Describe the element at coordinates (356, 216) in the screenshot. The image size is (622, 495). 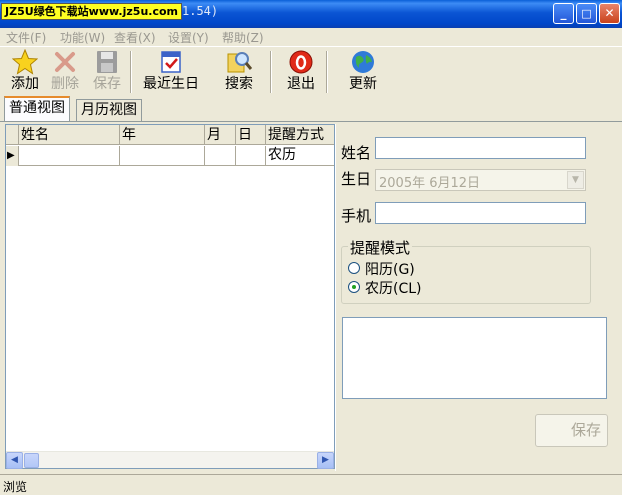
I see `phone-label: 手机` at that location.